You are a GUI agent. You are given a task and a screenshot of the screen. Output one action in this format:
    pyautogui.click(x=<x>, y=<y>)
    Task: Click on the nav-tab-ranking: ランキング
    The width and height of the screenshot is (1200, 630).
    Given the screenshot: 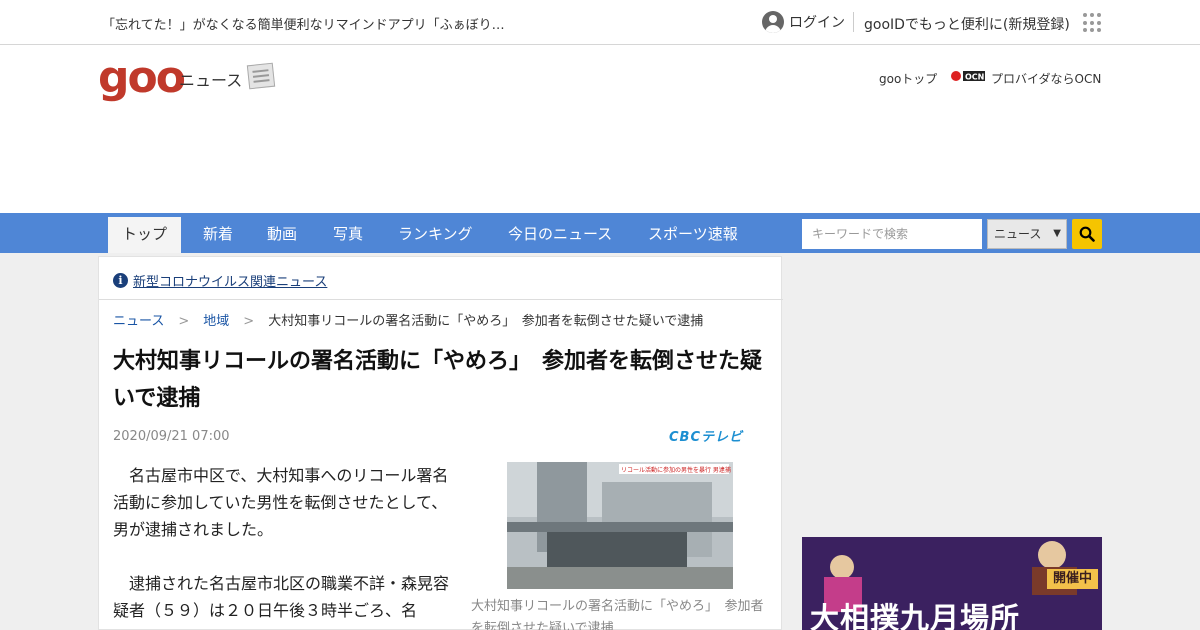 What is the action you would take?
    pyautogui.click(x=435, y=233)
    